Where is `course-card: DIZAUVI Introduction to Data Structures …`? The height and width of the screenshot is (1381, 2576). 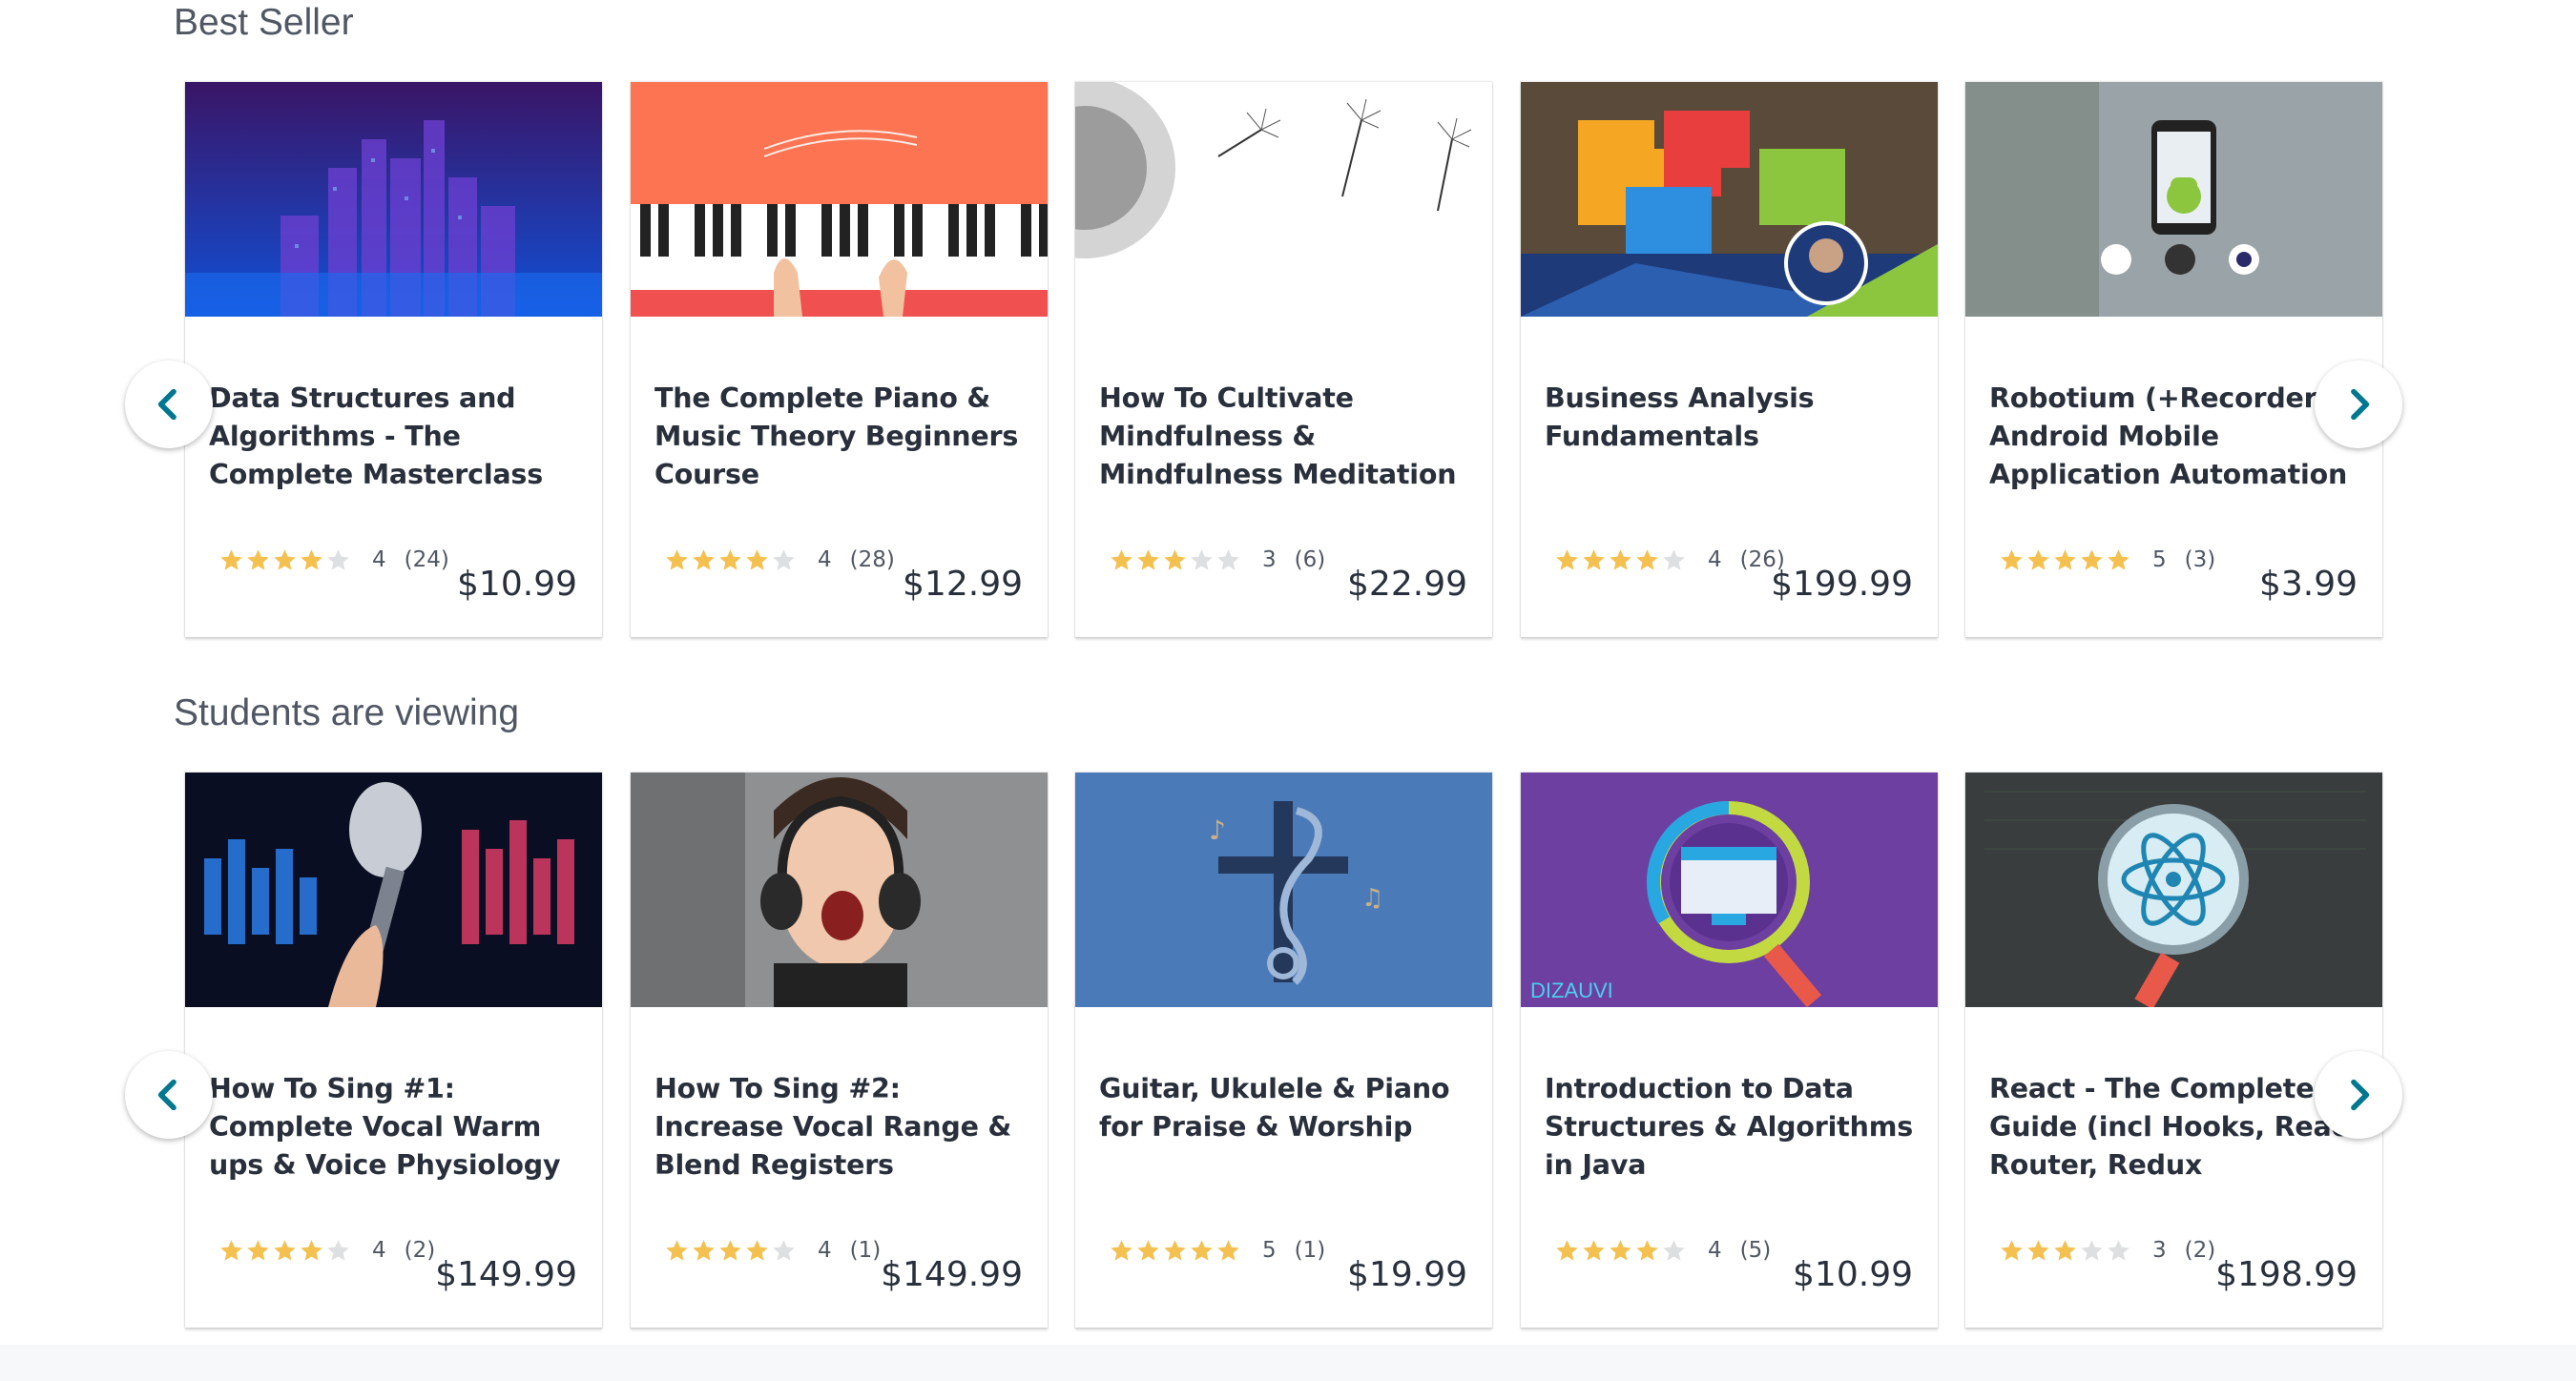
course-card: DIZAUVI Introduction to Data Structures … is located at coordinates (1729, 1050).